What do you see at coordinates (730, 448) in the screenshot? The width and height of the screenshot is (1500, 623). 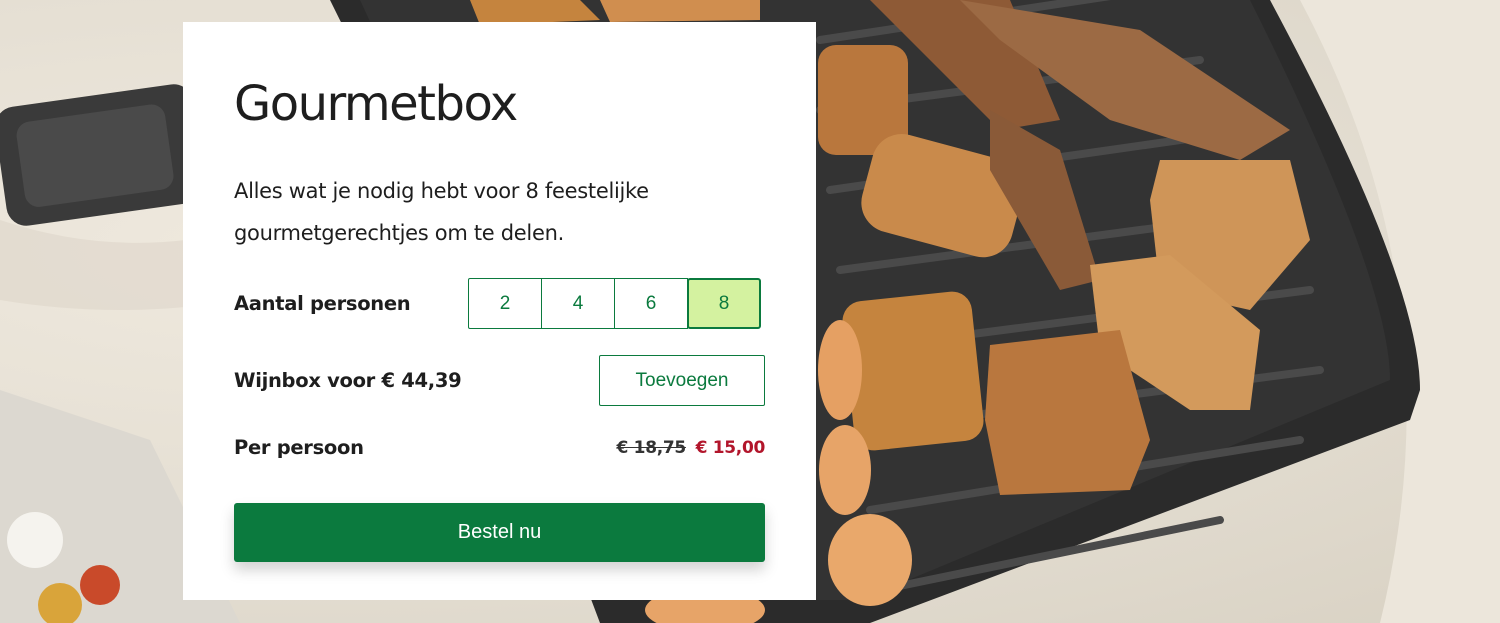 I see `sale-price: € 15,00` at bounding box center [730, 448].